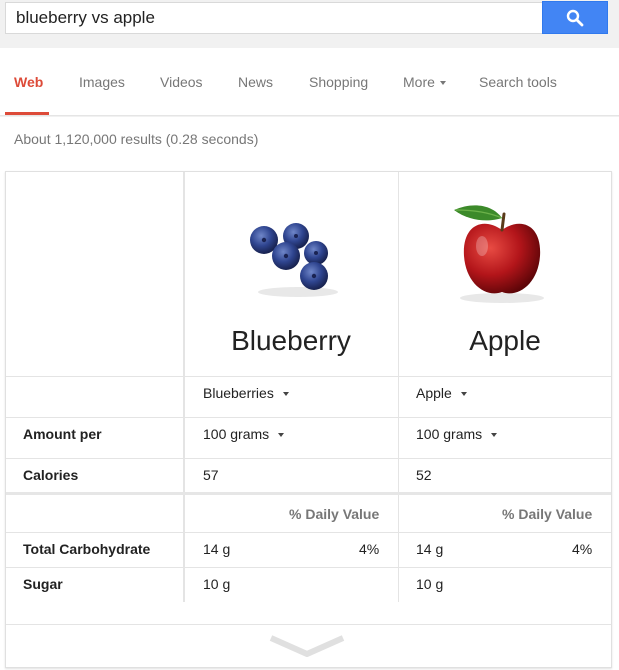 This screenshot has height=670, width=619. I want to click on apple-image, so click(499, 254).